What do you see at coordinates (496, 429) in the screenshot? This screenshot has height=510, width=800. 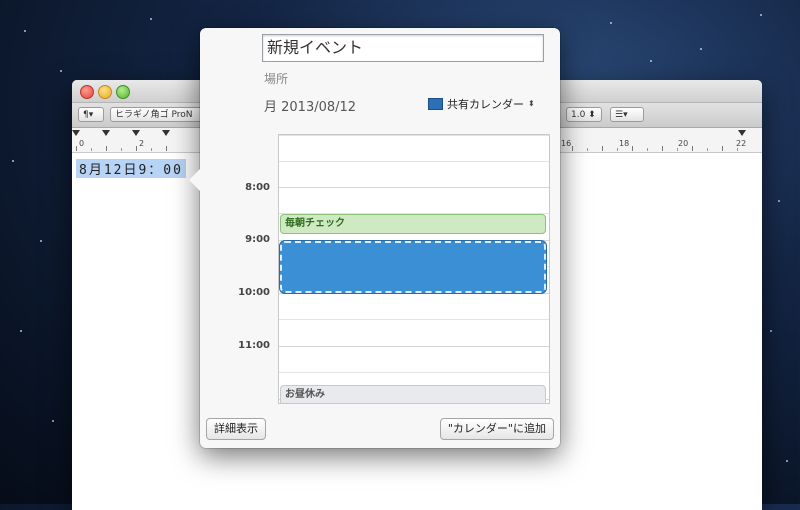 I see `add-to-calendar-button: "カレンダー"に追加` at bounding box center [496, 429].